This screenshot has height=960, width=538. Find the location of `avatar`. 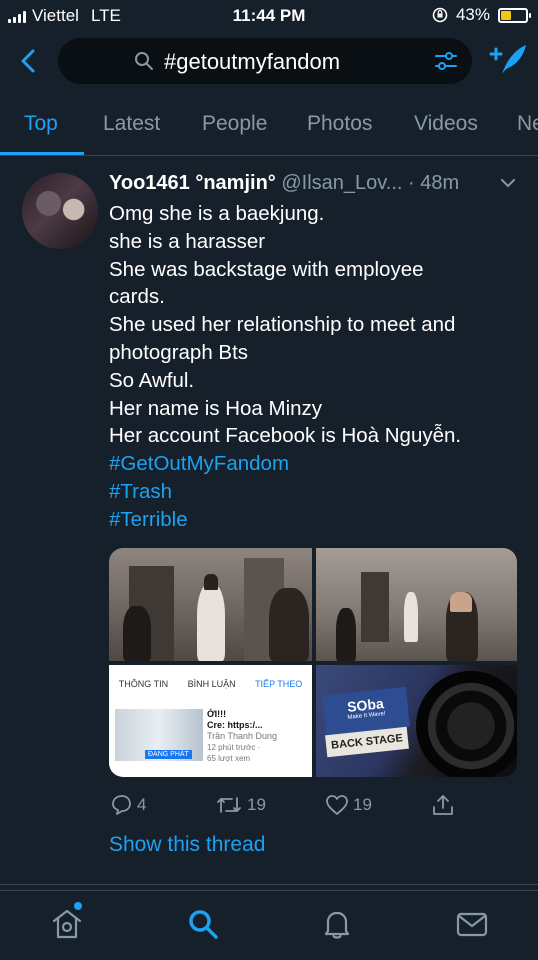

avatar is located at coordinates (60, 211).